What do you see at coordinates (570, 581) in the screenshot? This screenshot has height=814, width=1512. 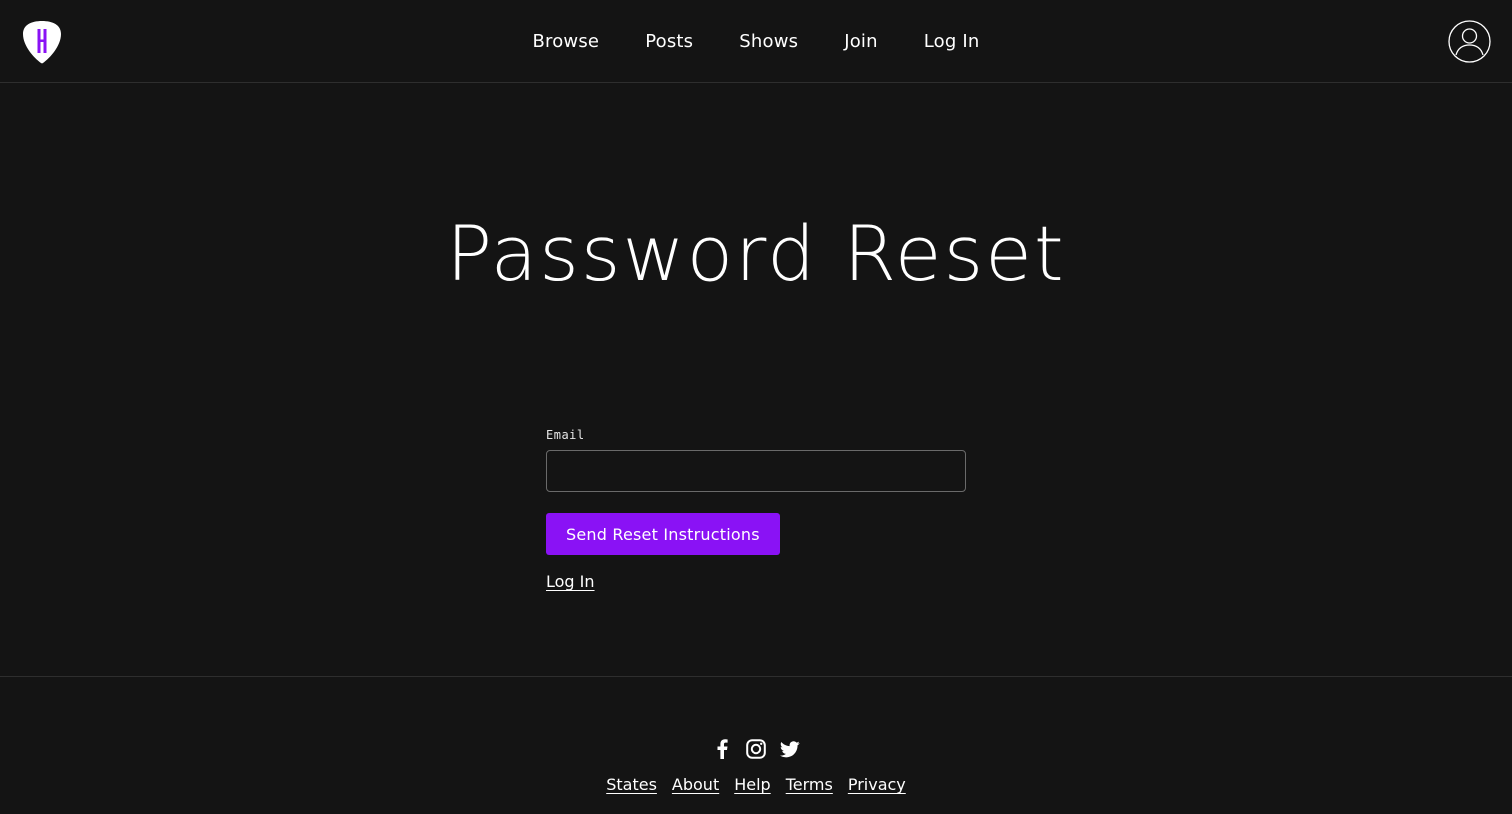 I see `log-in-link: Log In` at bounding box center [570, 581].